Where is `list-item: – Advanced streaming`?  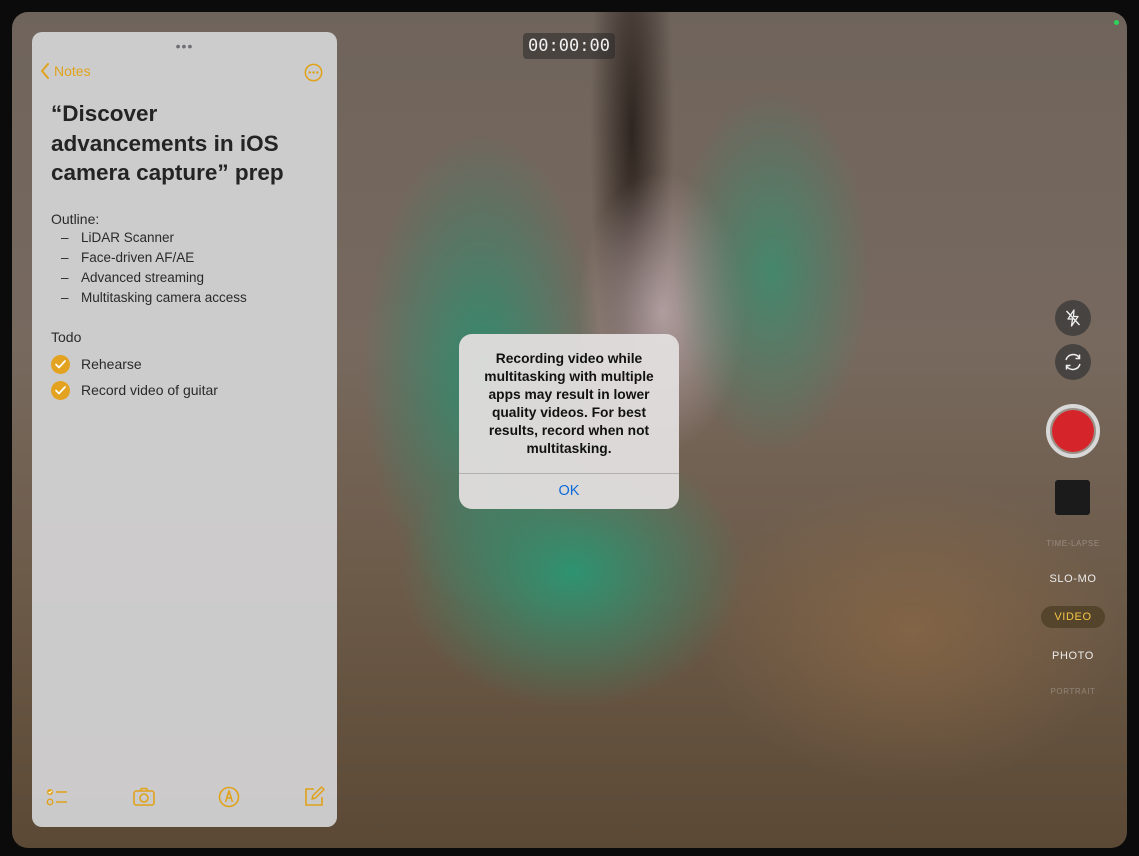 list-item: – Advanced streaming is located at coordinates (154, 280).